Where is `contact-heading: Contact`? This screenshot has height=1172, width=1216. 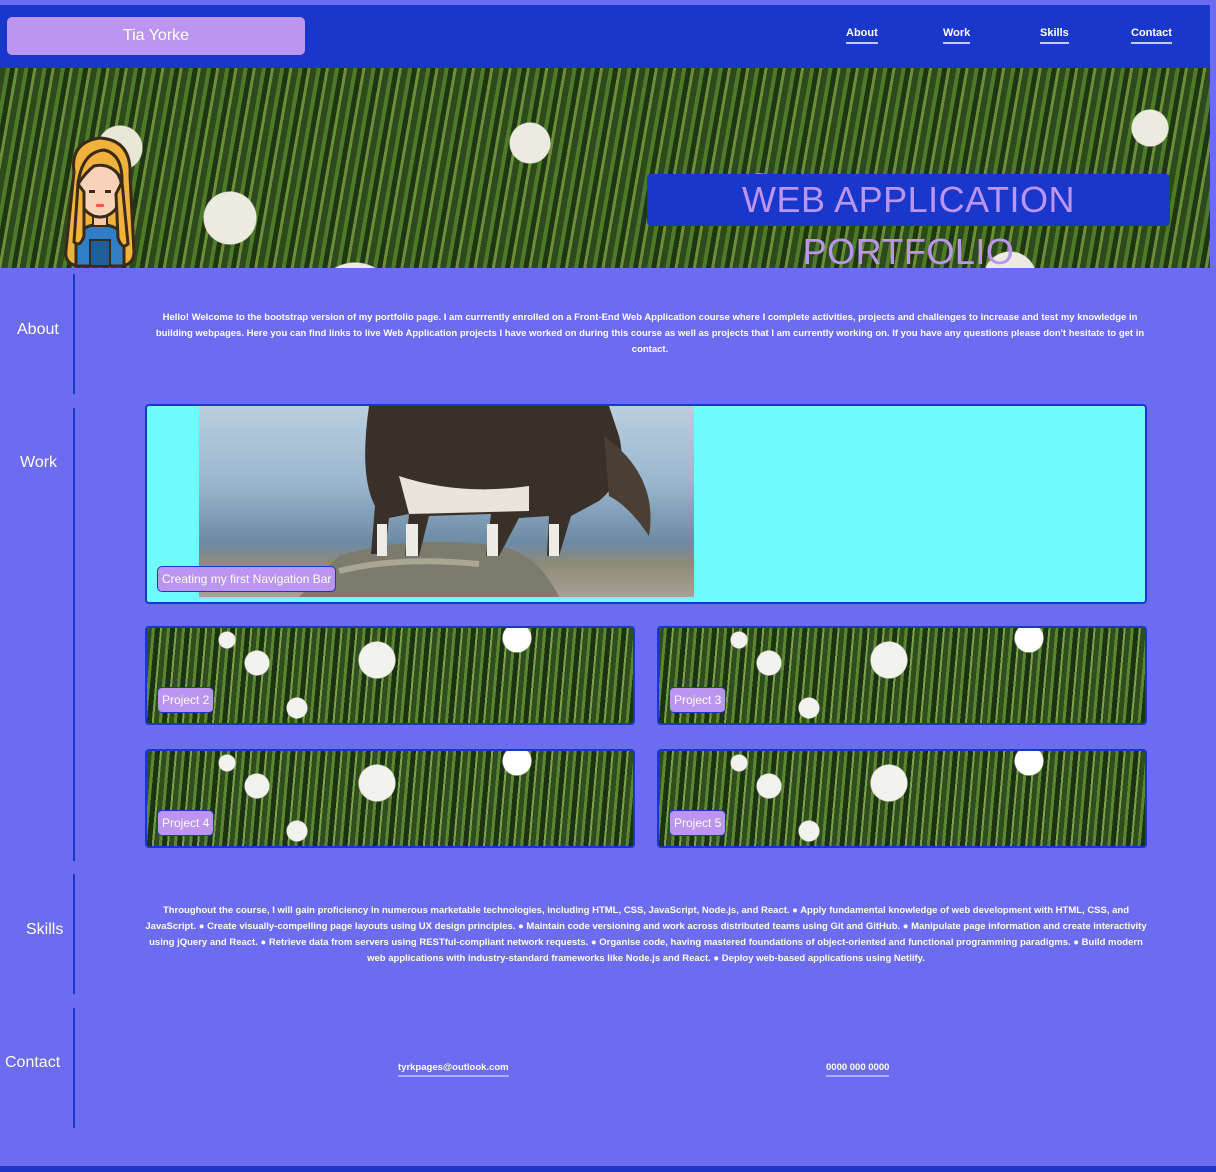
contact-heading: Contact is located at coordinates (33, 1062).